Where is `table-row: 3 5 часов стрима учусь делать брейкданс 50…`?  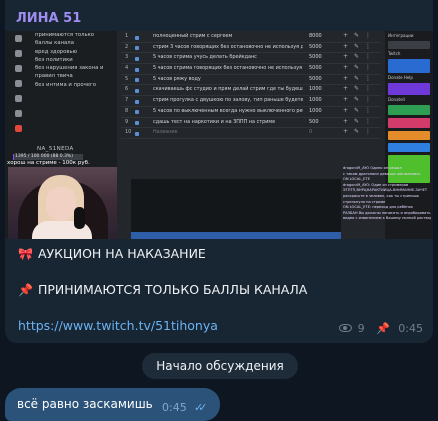 table-row: 3 5 часов стрима учусь делать брейкданс 50… is located at coordinates (251, 59).